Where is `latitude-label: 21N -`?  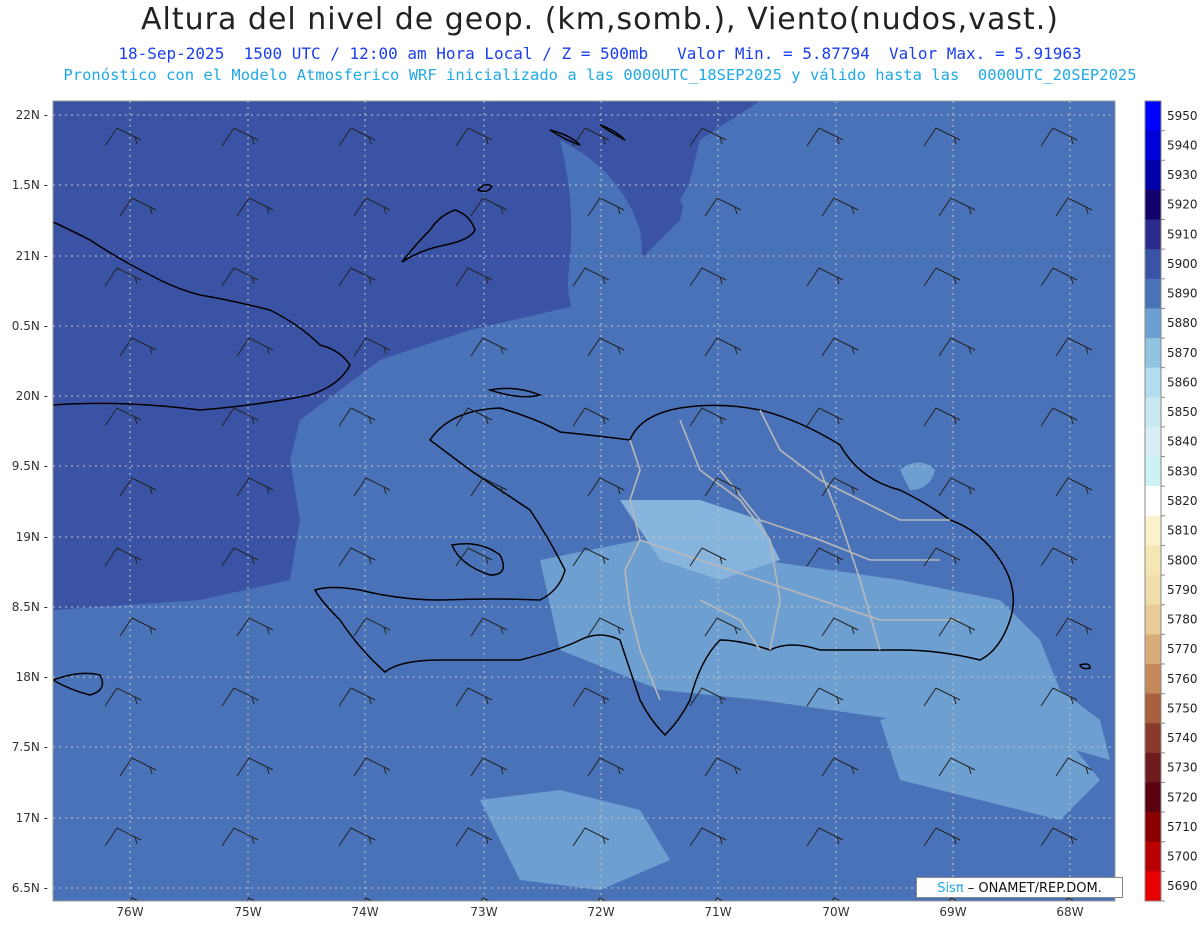
latitude-label: 21N - is located at coordinates (32, 256).